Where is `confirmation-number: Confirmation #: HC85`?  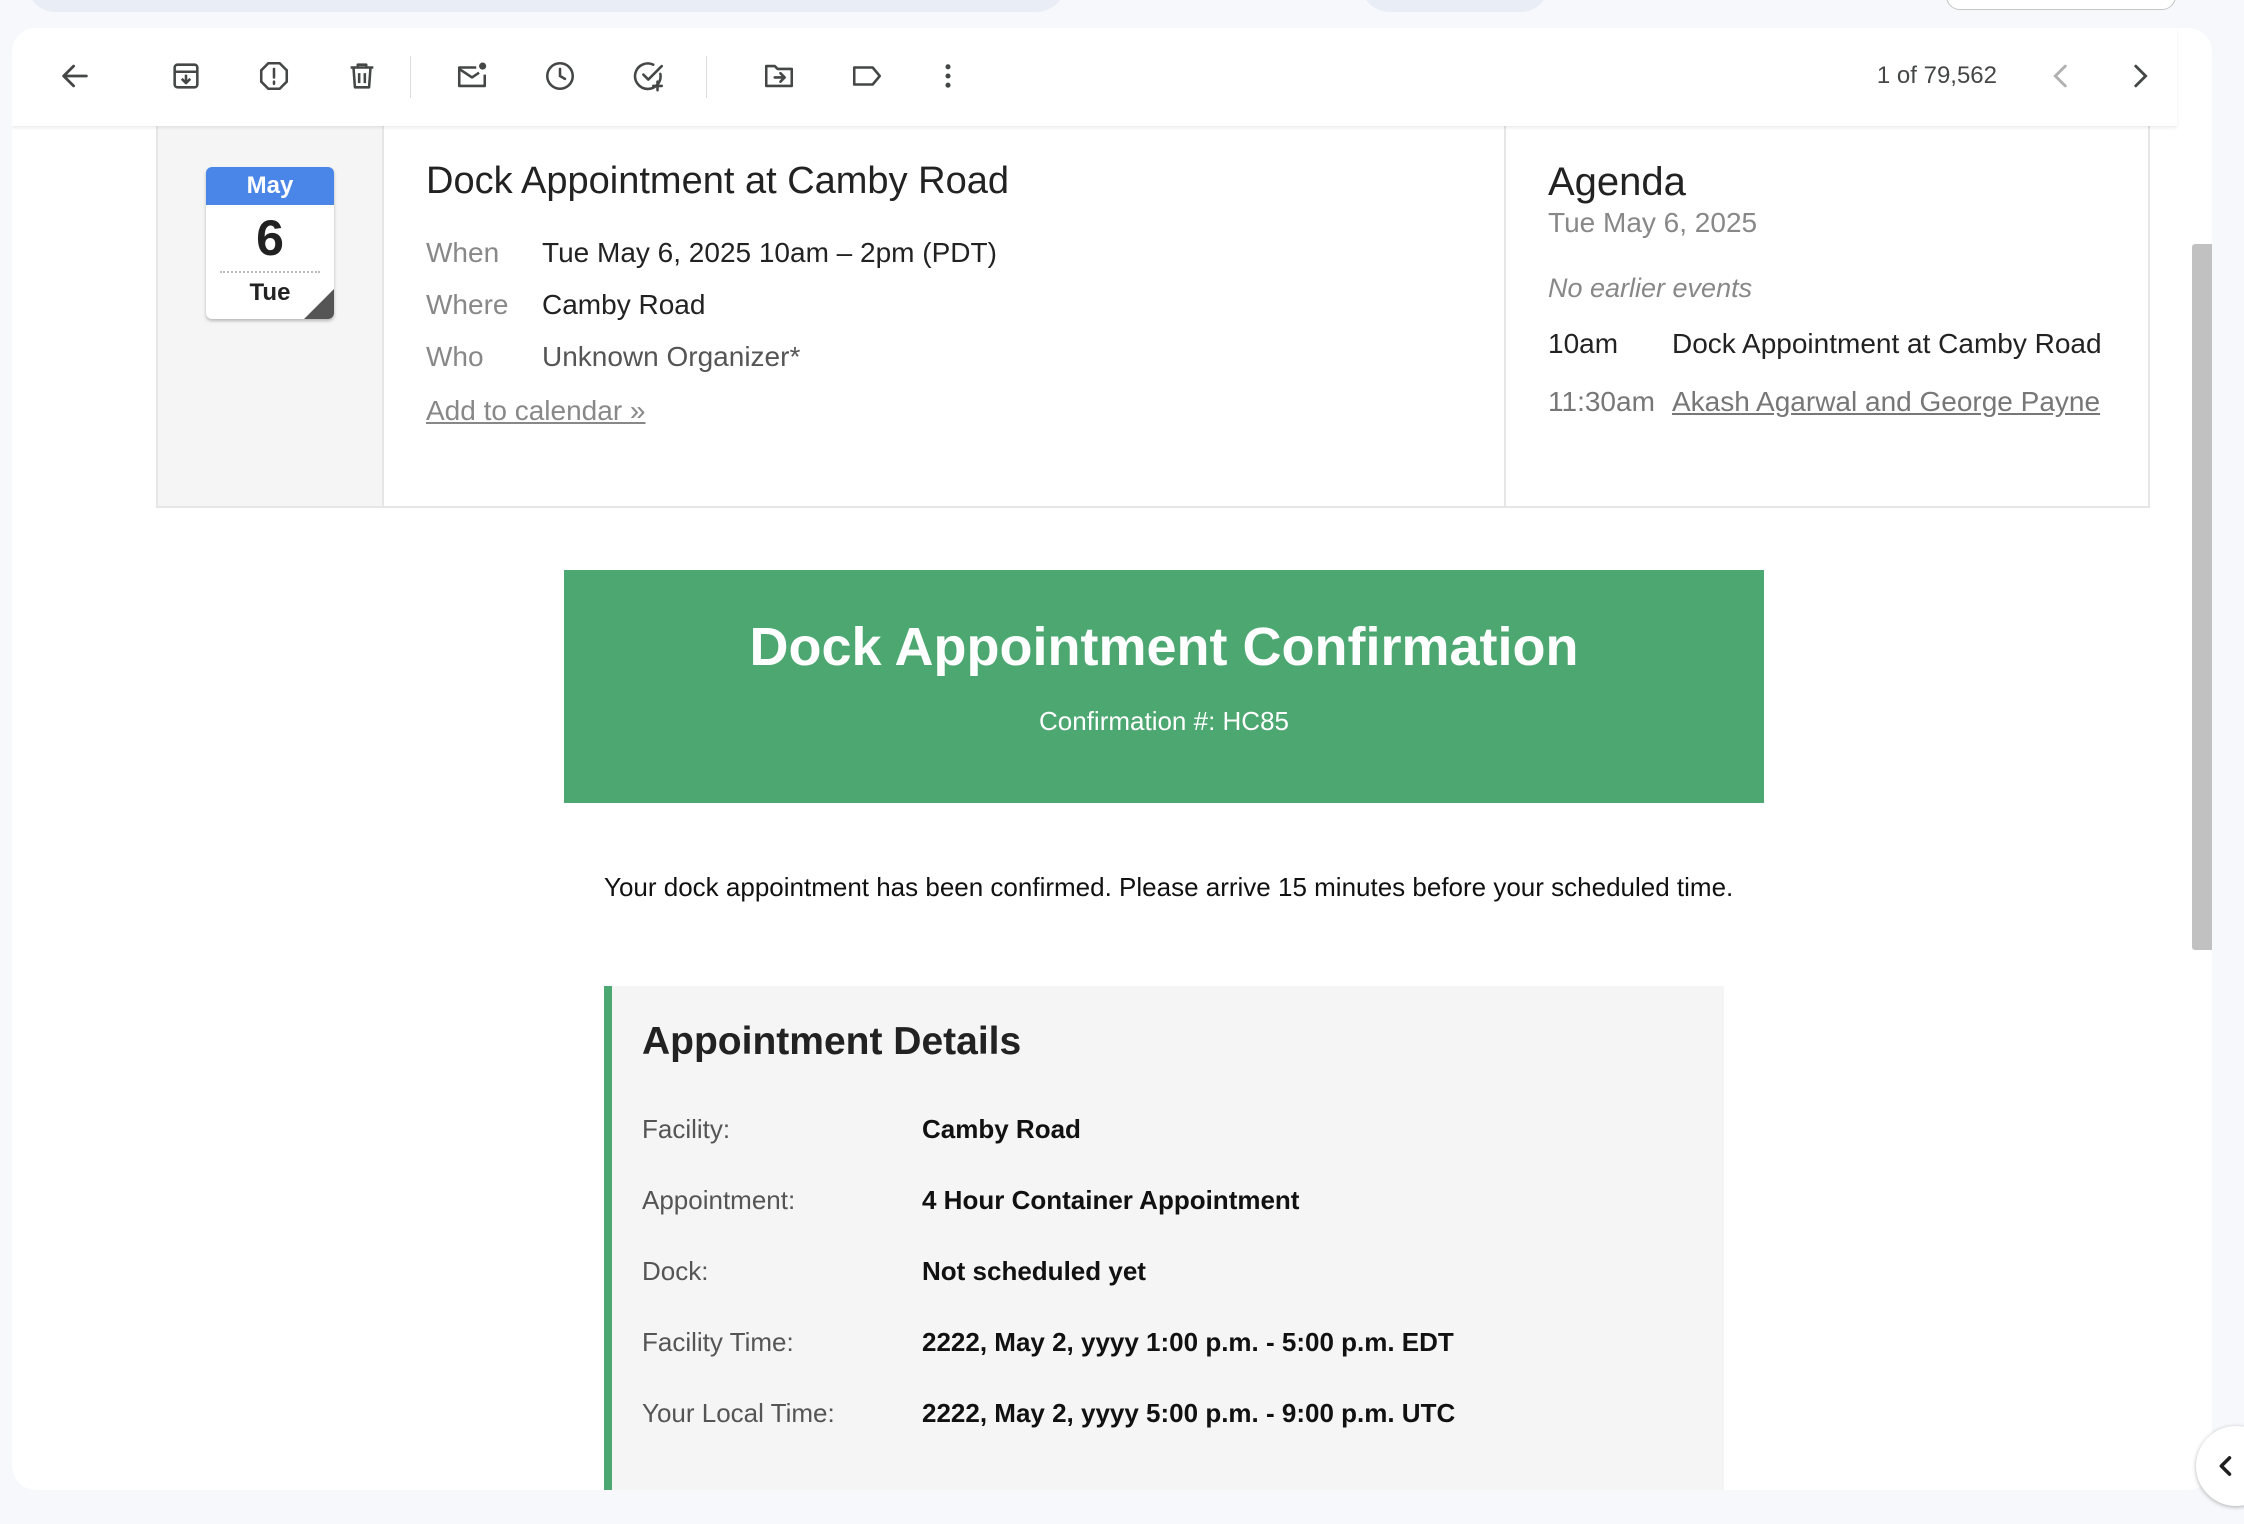 confirmation-number: Confirmation #: HC85 is located at coordinates (1164, 721).